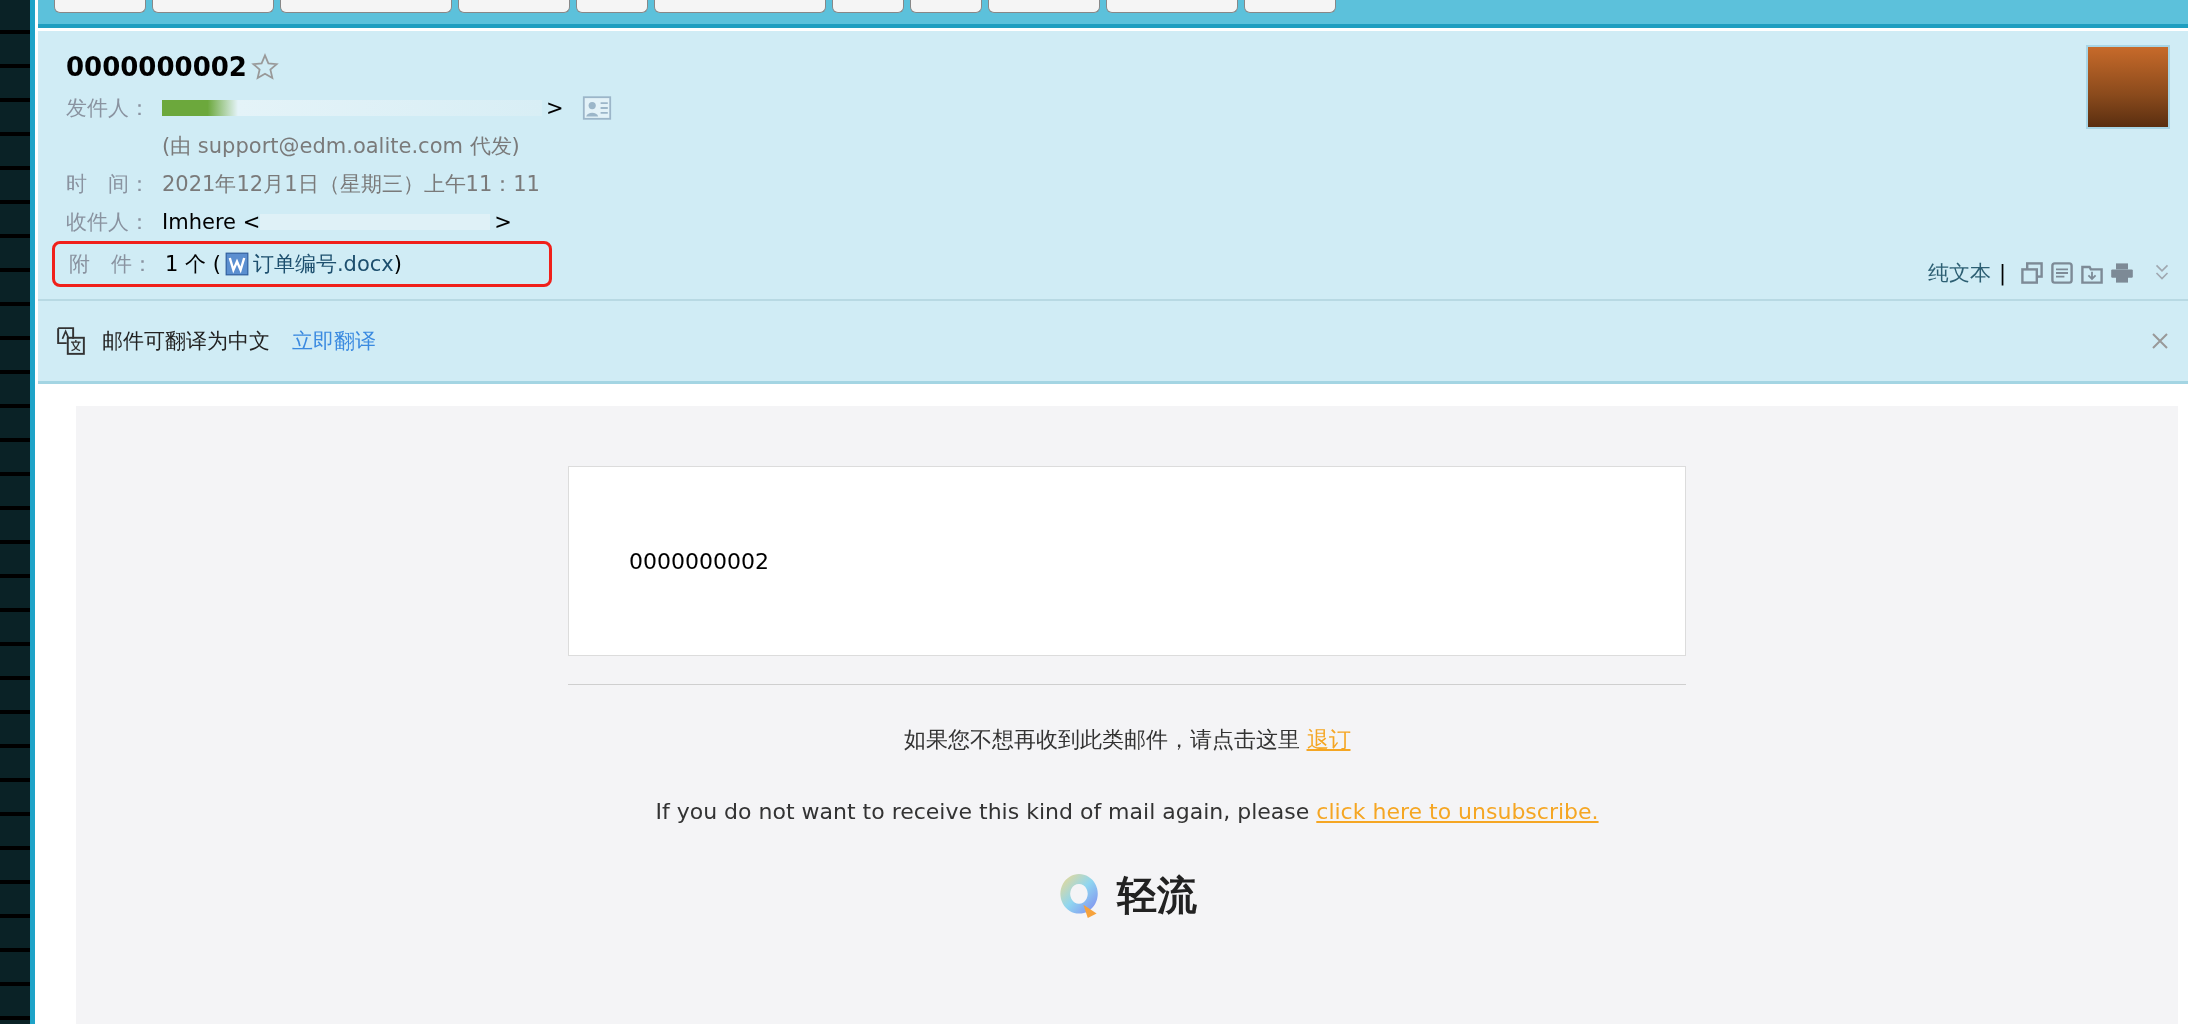 The width and height of the screenshot is (2198, 1024). I want to click on sender-note: (由 support@edm.oalite.com 代发), so click(341, 146).